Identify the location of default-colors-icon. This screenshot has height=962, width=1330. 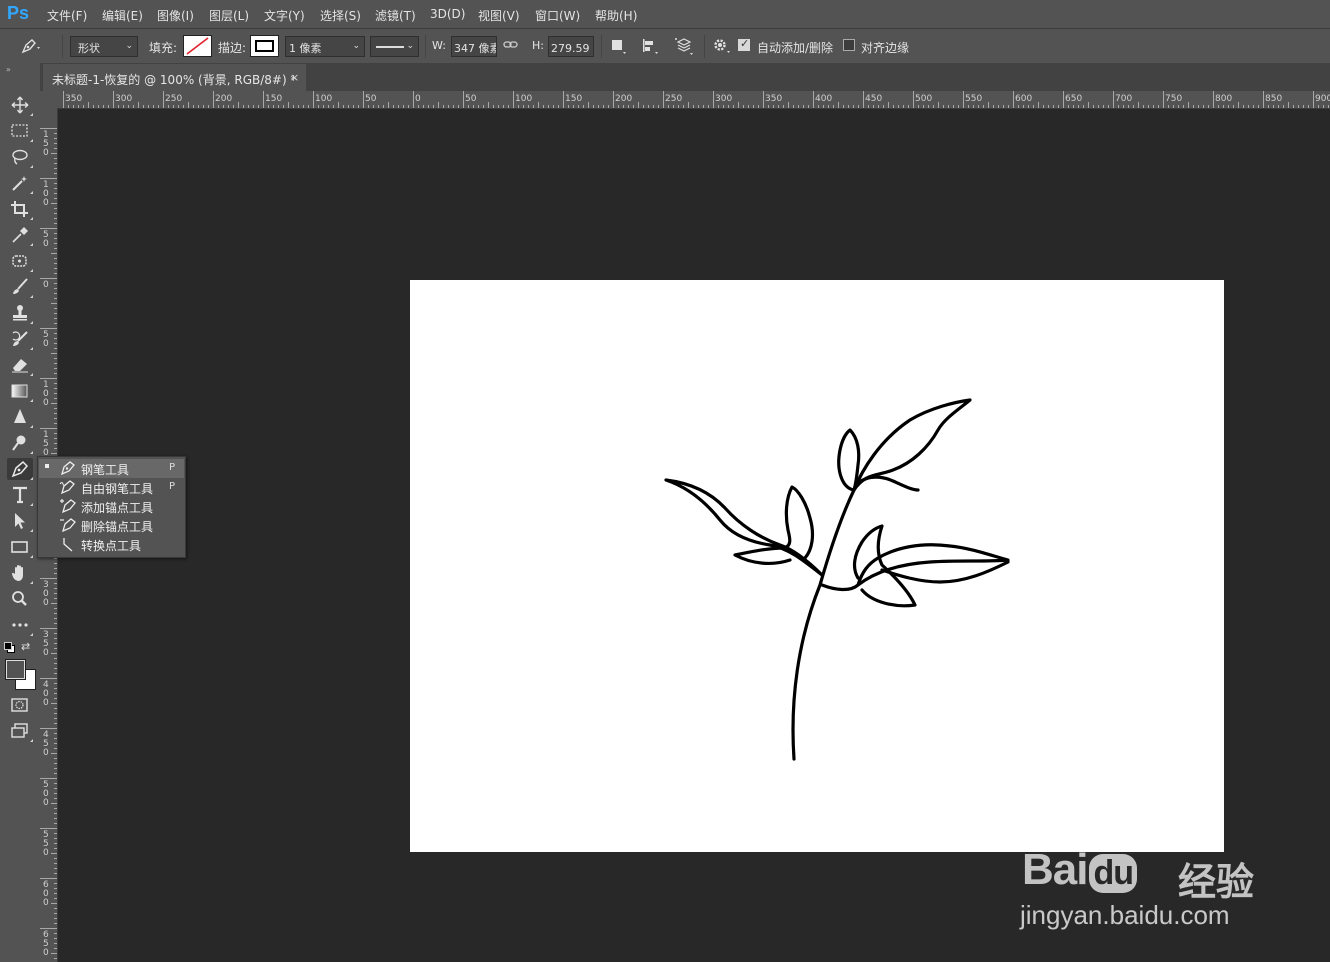
(9, 647).